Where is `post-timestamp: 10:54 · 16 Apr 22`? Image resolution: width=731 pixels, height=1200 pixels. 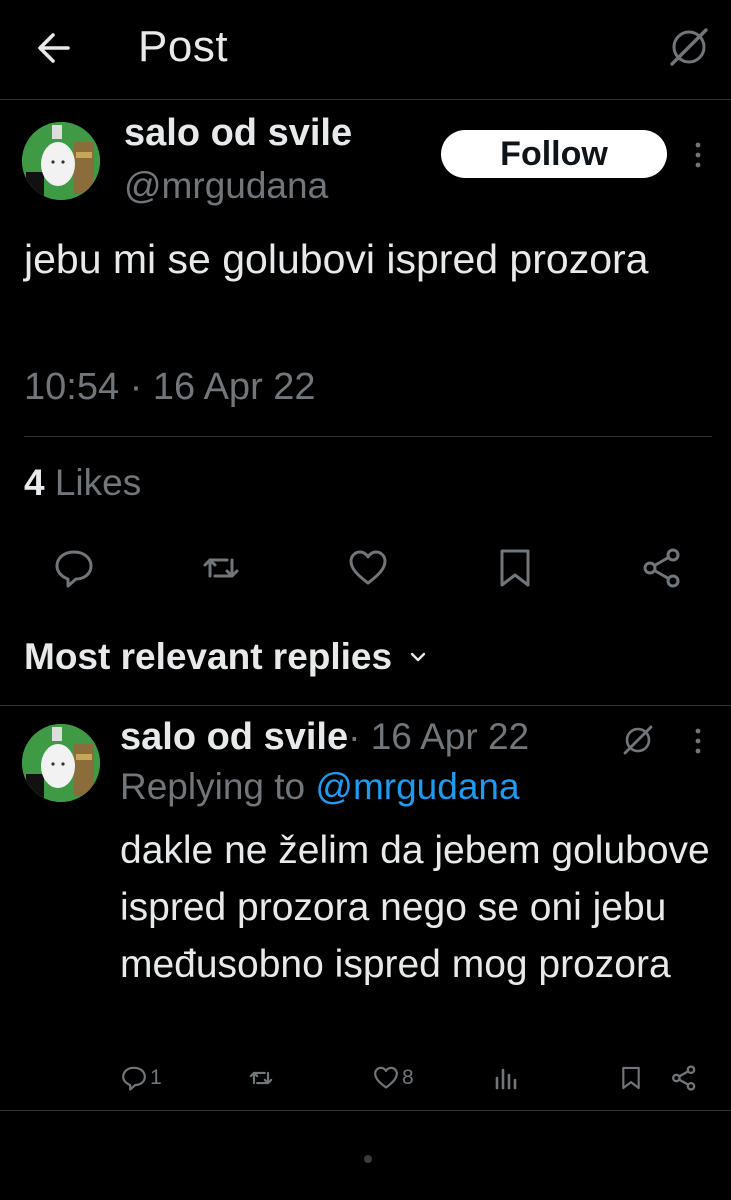
post-timestamp: 10:54 · 16 Apr 22 is located at coordinates (170, 387).